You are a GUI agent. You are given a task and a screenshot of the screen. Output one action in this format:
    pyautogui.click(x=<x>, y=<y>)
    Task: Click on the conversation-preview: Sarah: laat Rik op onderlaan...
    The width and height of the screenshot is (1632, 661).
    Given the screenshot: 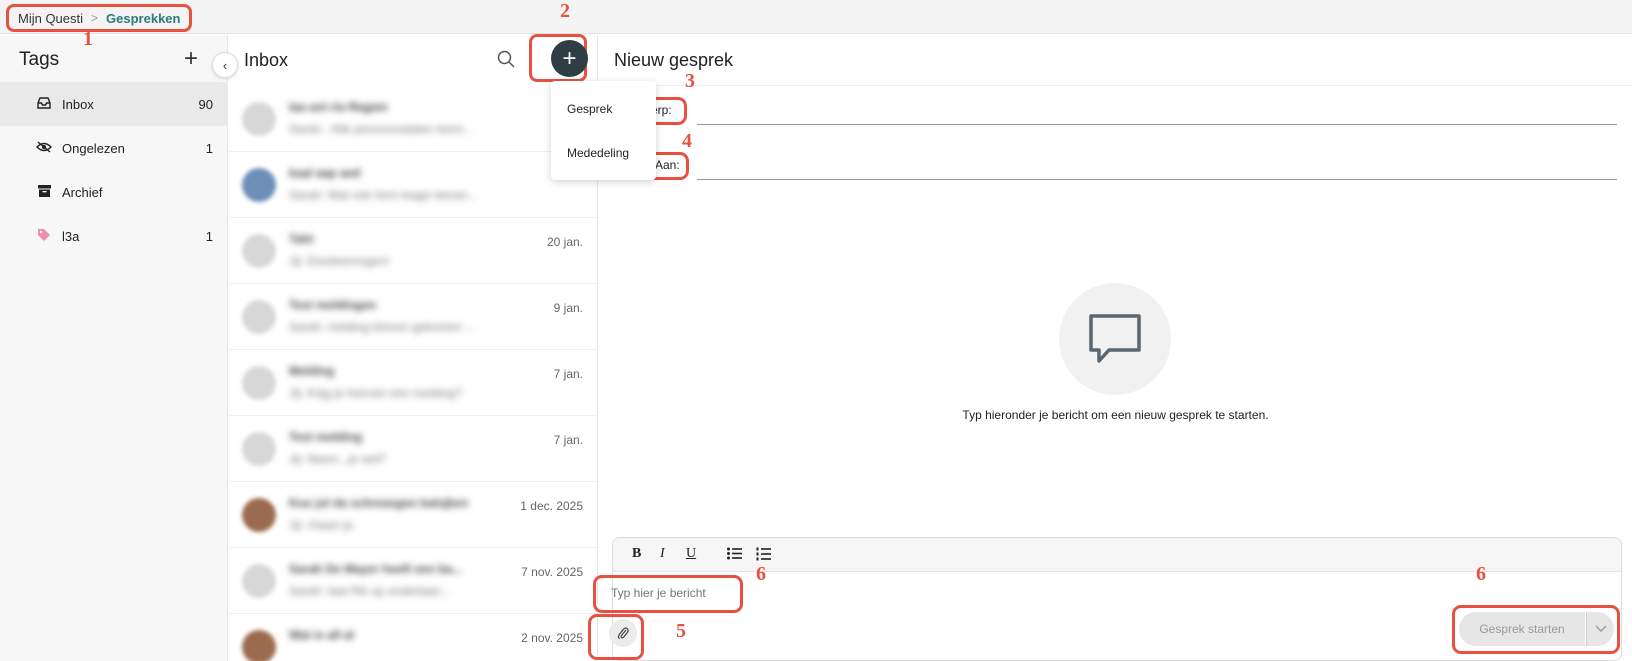 What is the action you would take?
    pyautogui.click(x=370, y=591)
    